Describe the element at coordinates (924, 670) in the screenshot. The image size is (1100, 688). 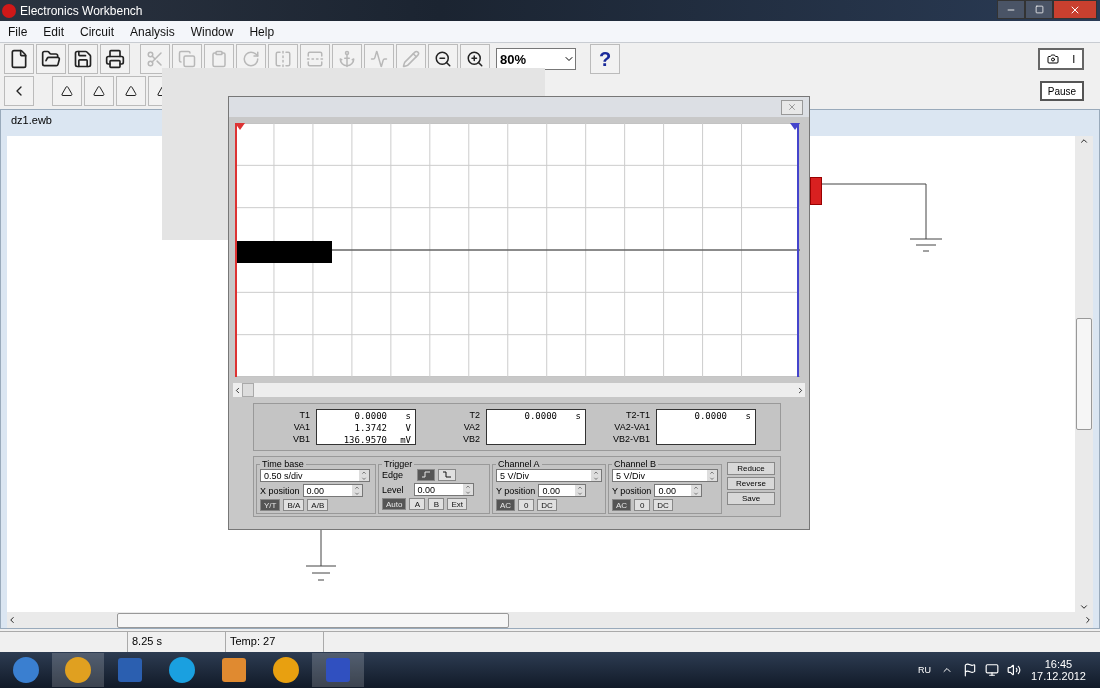
I see `language-indicator: RU` at that location.